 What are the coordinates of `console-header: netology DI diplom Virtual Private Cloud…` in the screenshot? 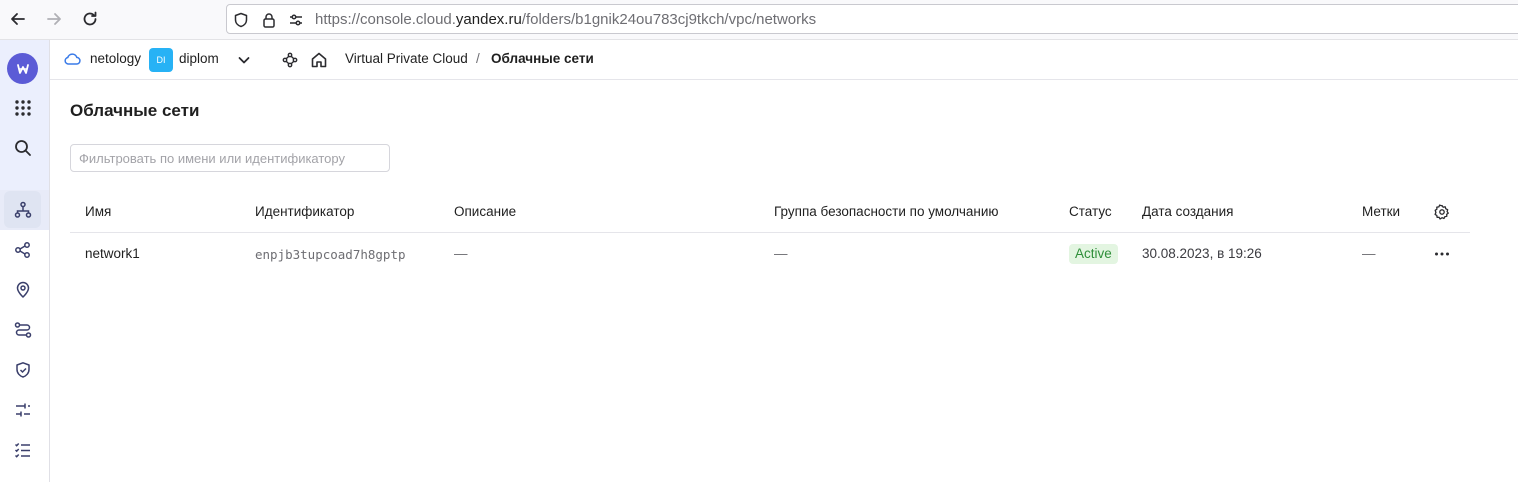 It's located at (784, 60).